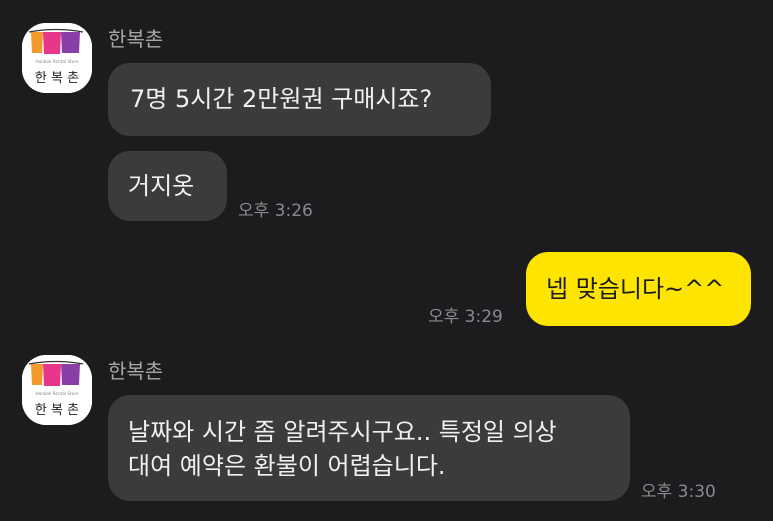 Image resolution: width=773 pixels, height=521 pixels. What do you see at coordinates (275, 211) in the screenshot?
I see `message-timestamp: 오후 3:26` at bounding box center [275, 211].